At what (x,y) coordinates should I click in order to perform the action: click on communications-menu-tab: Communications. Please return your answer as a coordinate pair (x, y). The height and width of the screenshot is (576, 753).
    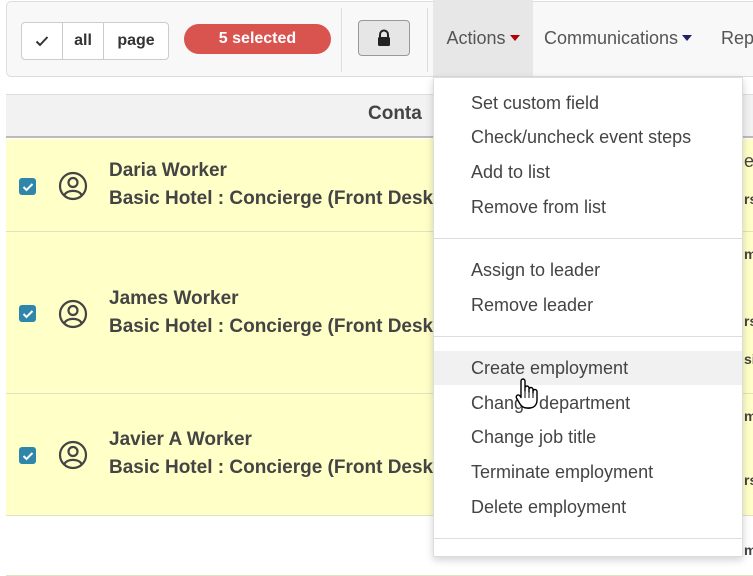
    Looking at the image, I should click on (618, 38).